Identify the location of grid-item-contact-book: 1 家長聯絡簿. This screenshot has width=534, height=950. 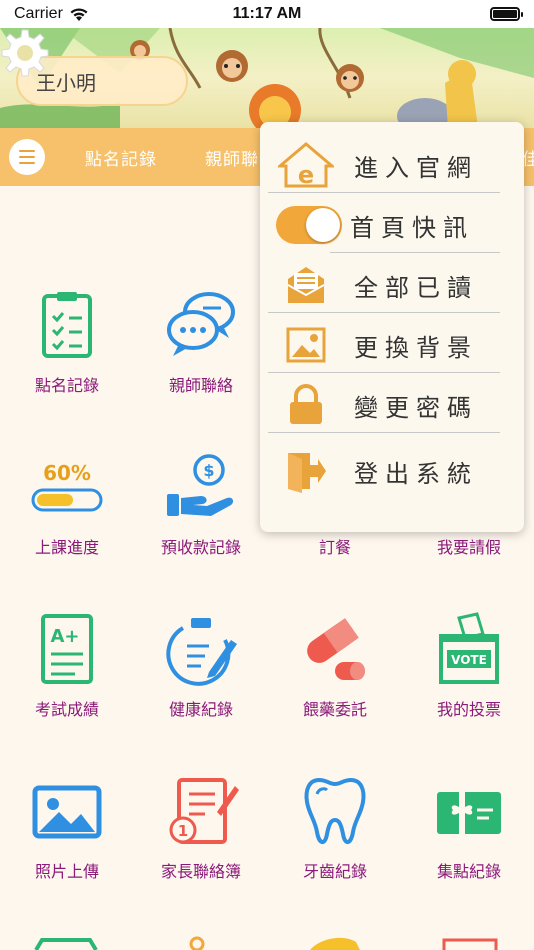
(201, 827).